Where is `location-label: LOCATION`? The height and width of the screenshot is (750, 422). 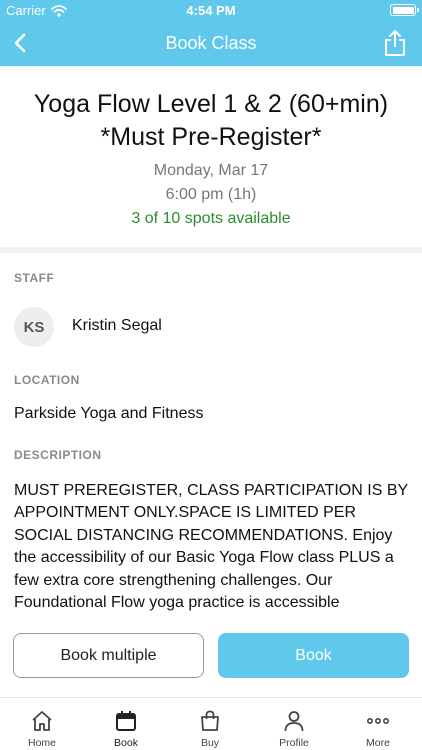 location-label: LOCATION is located at coordinates (47, 380).